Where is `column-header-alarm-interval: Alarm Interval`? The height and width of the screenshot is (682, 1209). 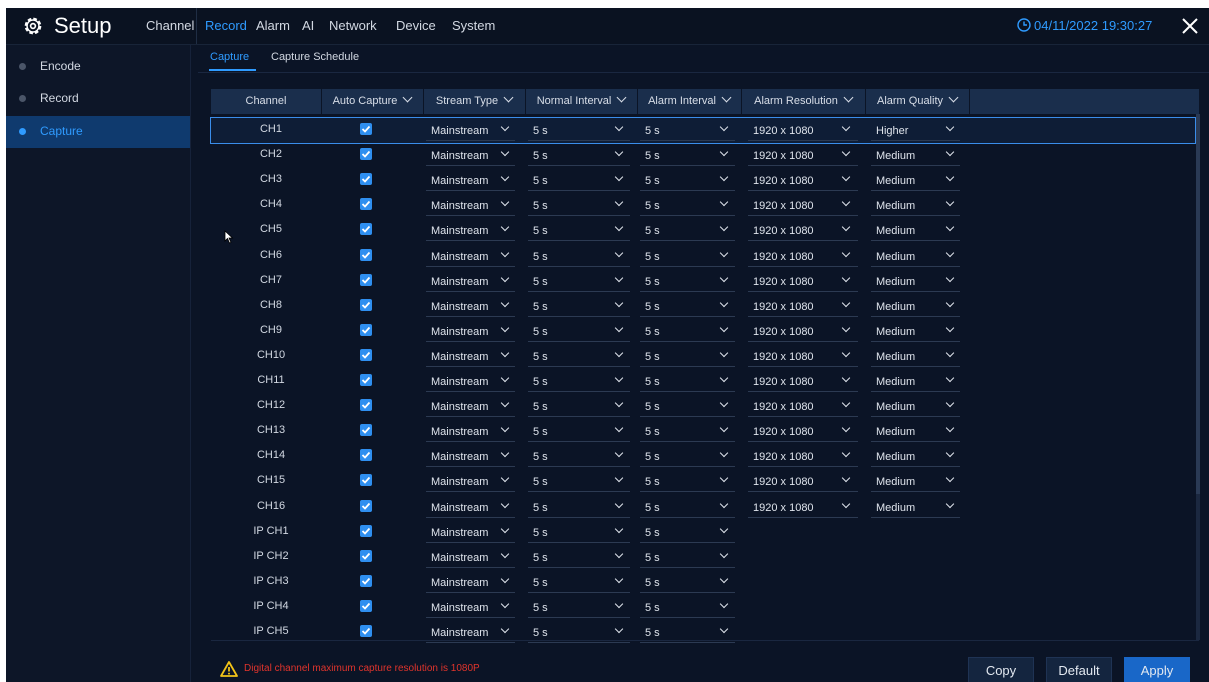
column-header-alarm-interval: Alarm Interval is located at coordinates (689, 101).